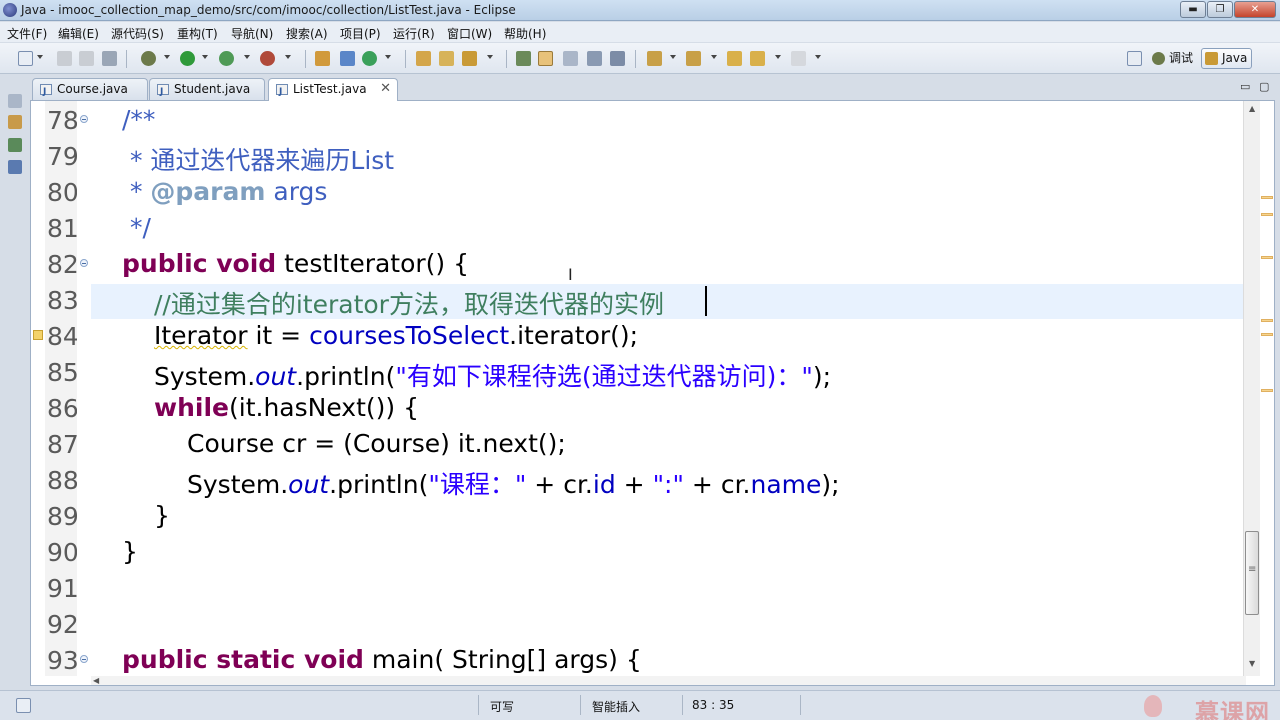  Describe the element at coordinates (1227, 58) in the screenshot. I see `perspective-java: Java` at that location.